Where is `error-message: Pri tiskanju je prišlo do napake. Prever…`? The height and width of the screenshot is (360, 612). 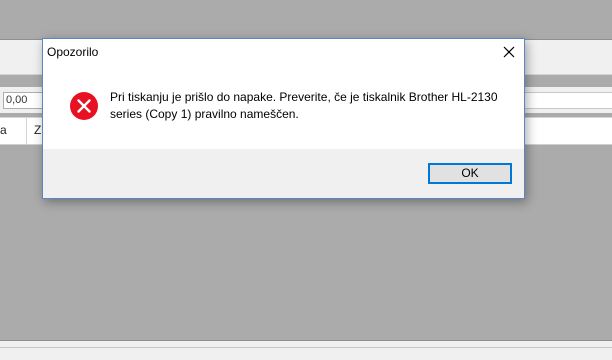
error-message: Pri tiskanju je prišlo do napake. Prever… is located at coordinates (304, 105).